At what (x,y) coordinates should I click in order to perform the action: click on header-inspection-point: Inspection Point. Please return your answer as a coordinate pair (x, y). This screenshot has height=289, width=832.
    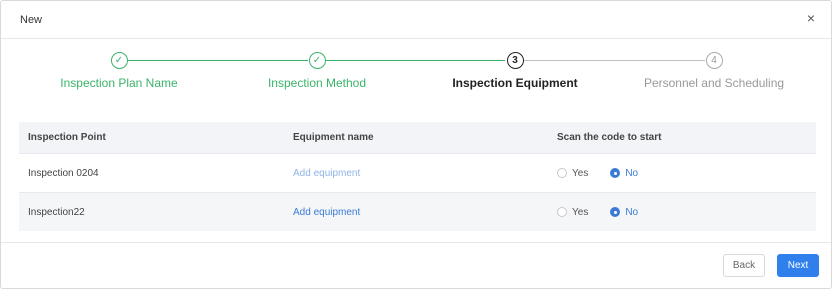
    Looking at the image, I should click on (67, 137).